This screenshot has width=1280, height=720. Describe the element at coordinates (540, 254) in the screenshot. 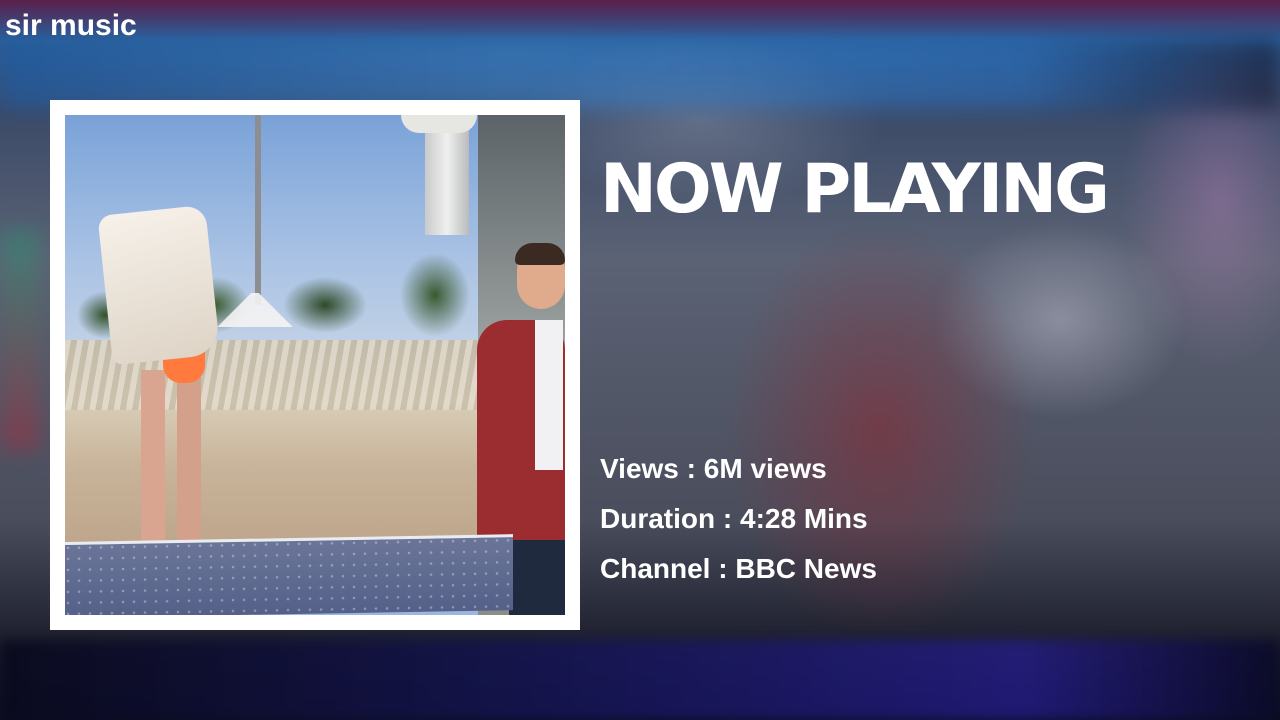

I see `thumbnail-presenter-hair` at that location.